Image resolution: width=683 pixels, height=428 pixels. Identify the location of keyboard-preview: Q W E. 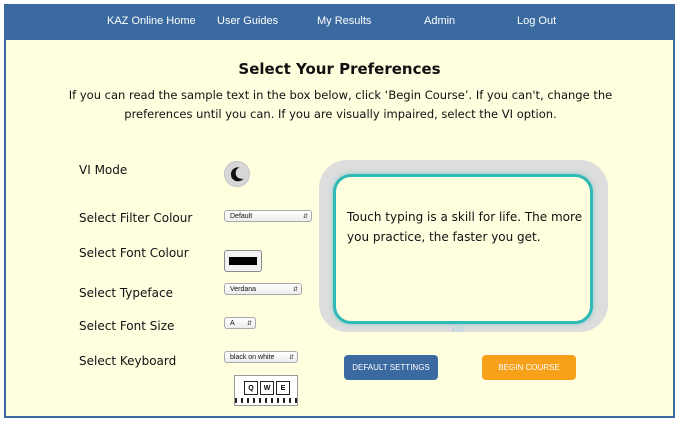
(266, 390).